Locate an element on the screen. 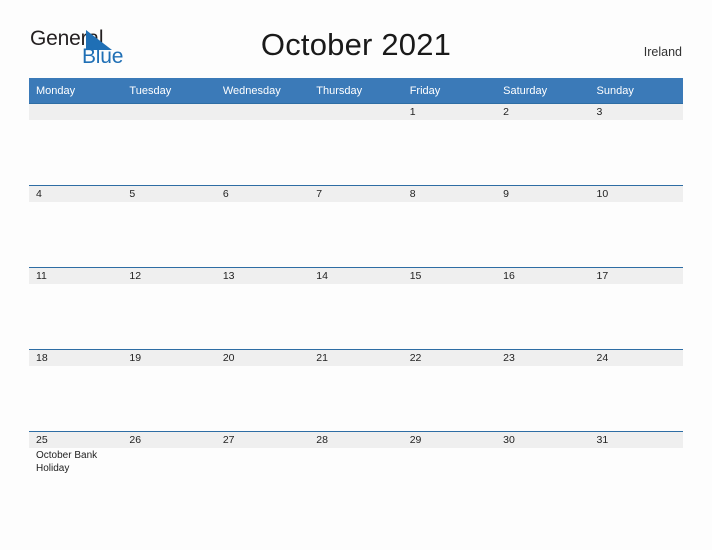  calendar-day-cell: 9 is located at coordinates (543, 226).